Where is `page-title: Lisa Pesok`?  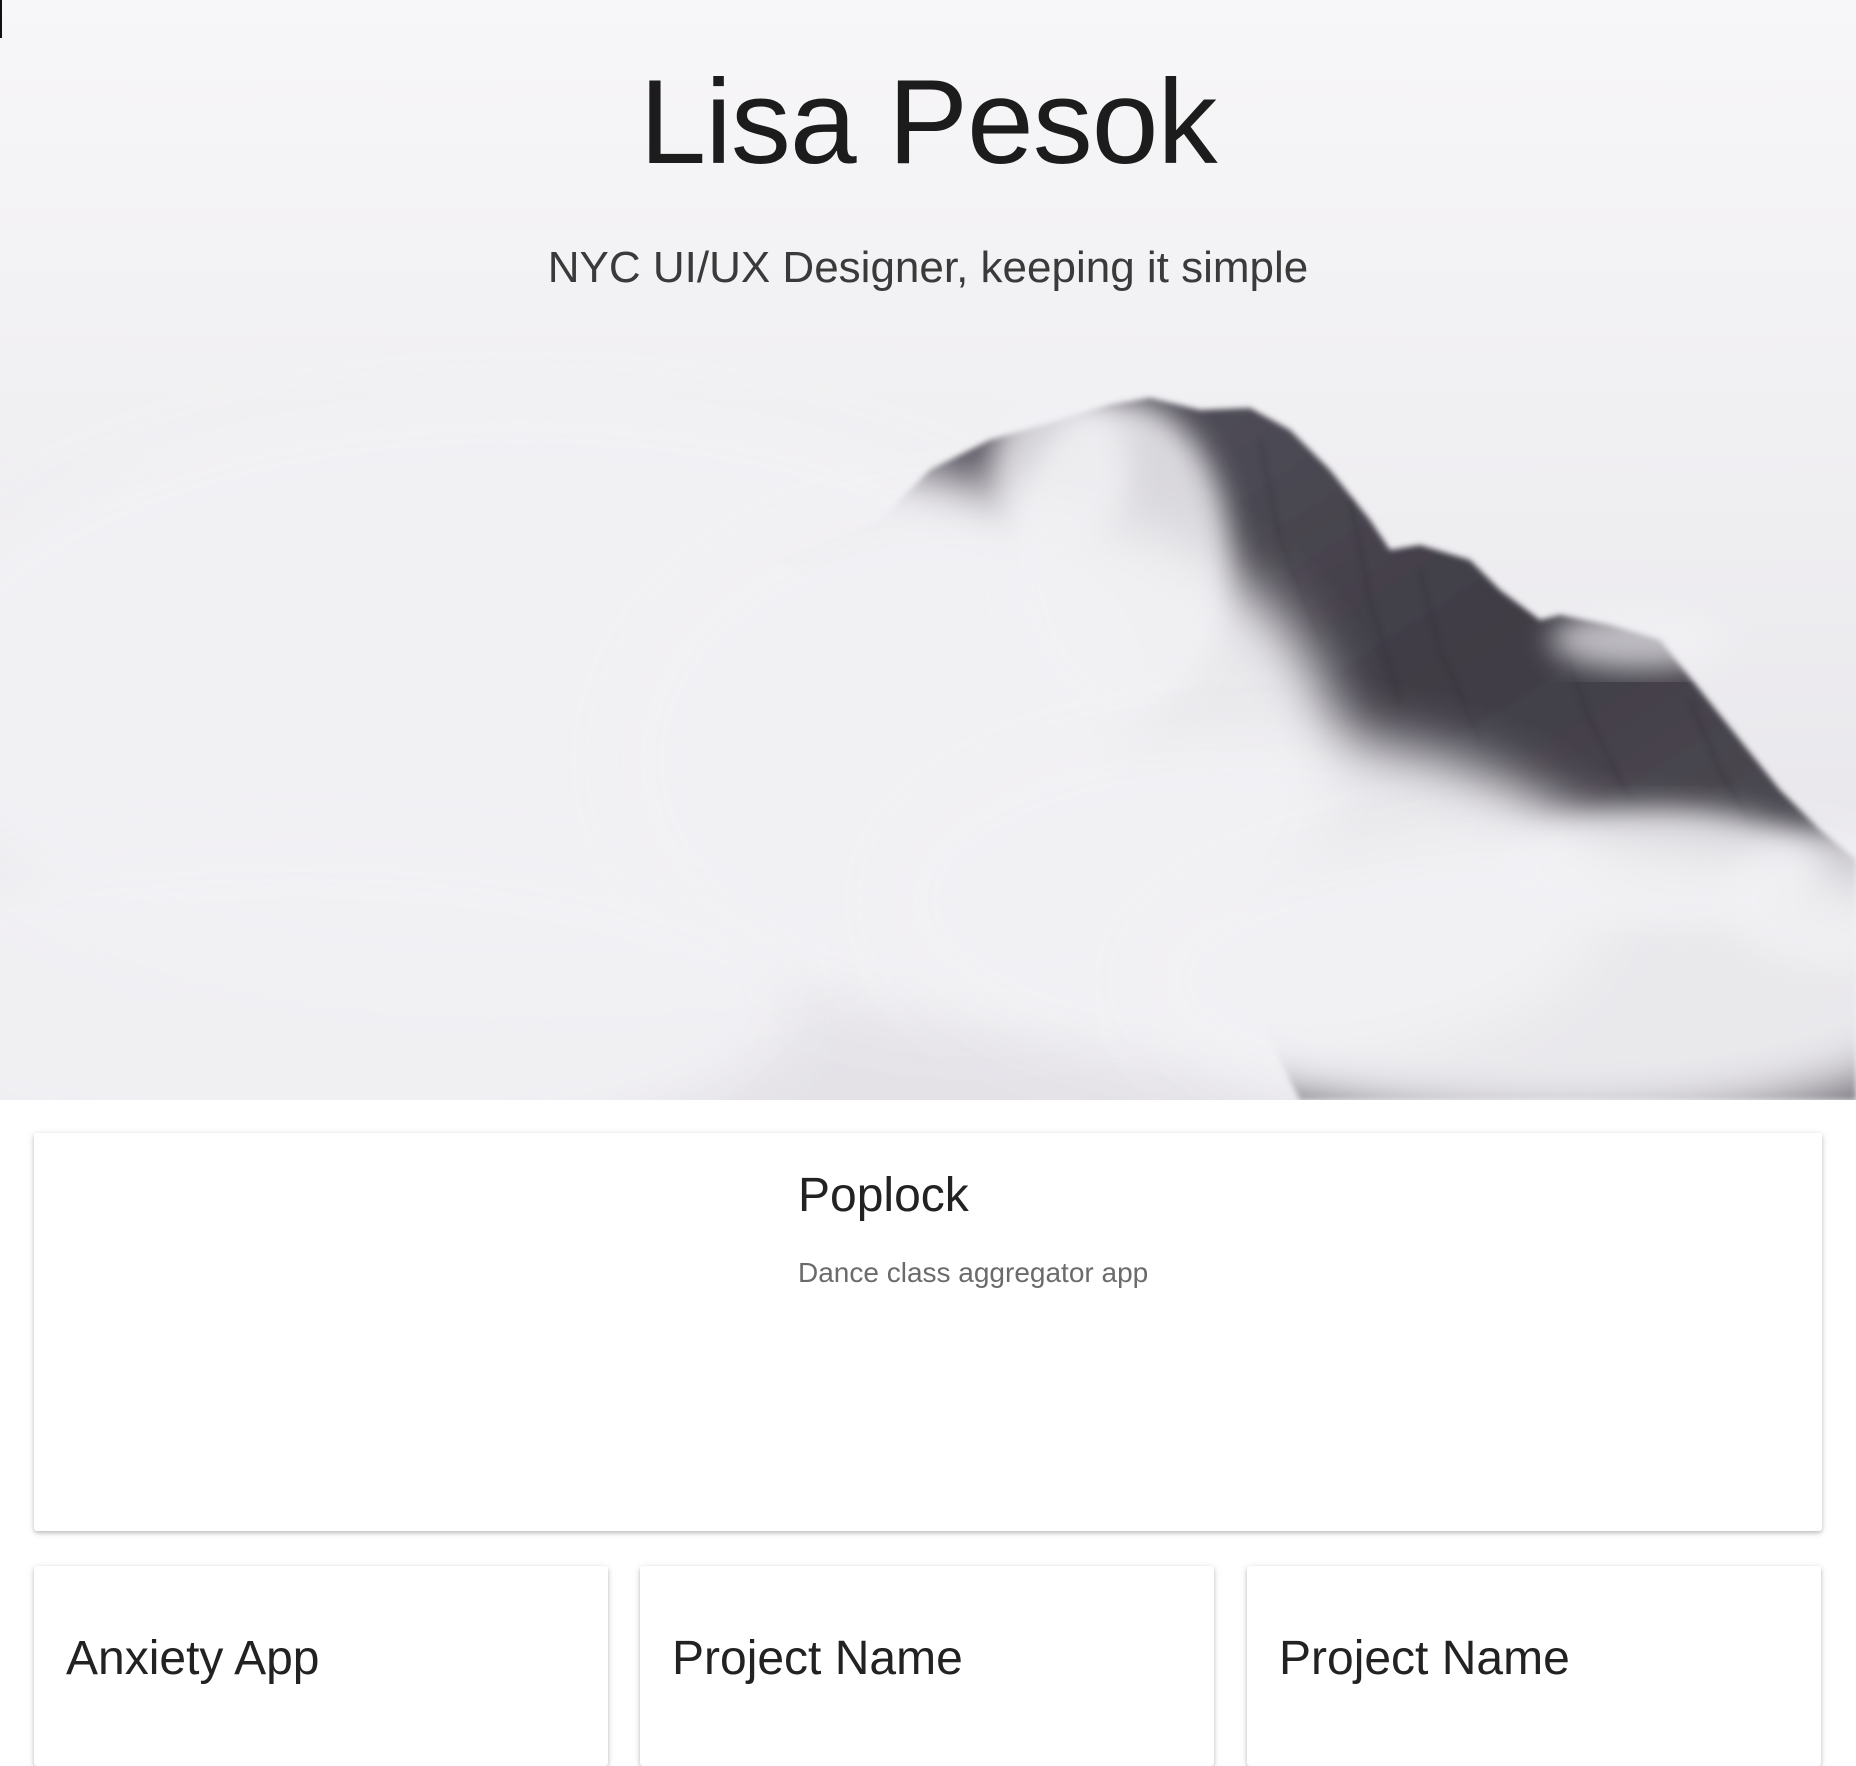 page-title: Lisa Pesok is located at coordinates (928, 122).